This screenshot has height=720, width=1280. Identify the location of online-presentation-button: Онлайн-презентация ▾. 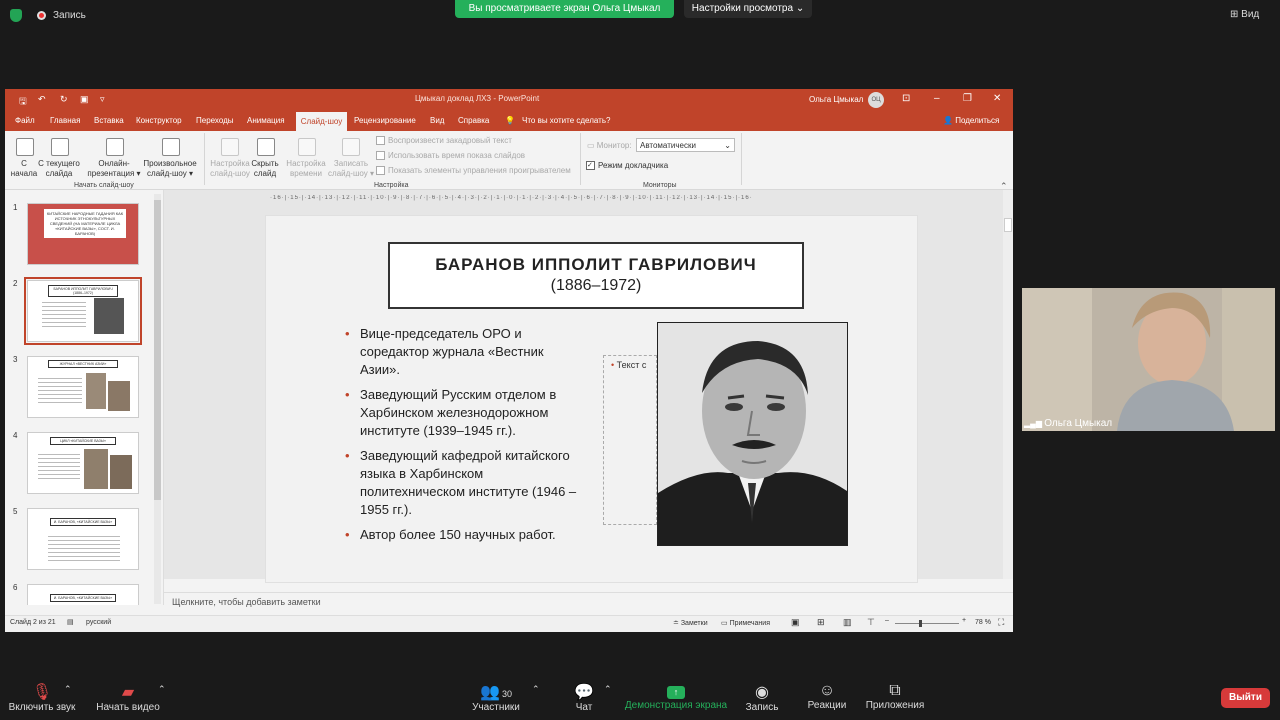
(114, 169).